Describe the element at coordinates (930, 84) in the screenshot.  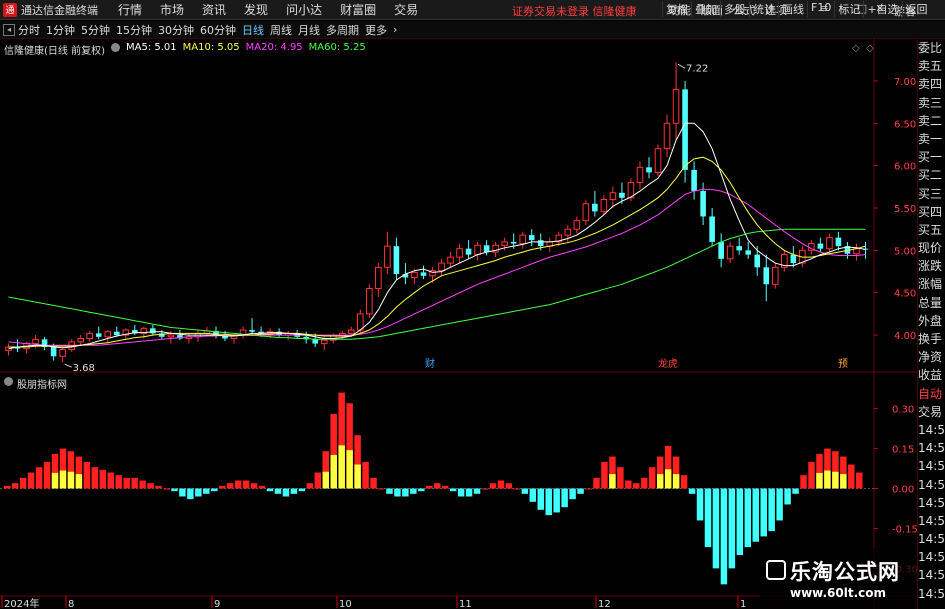
I see `quote-item: 卖四` at that location.